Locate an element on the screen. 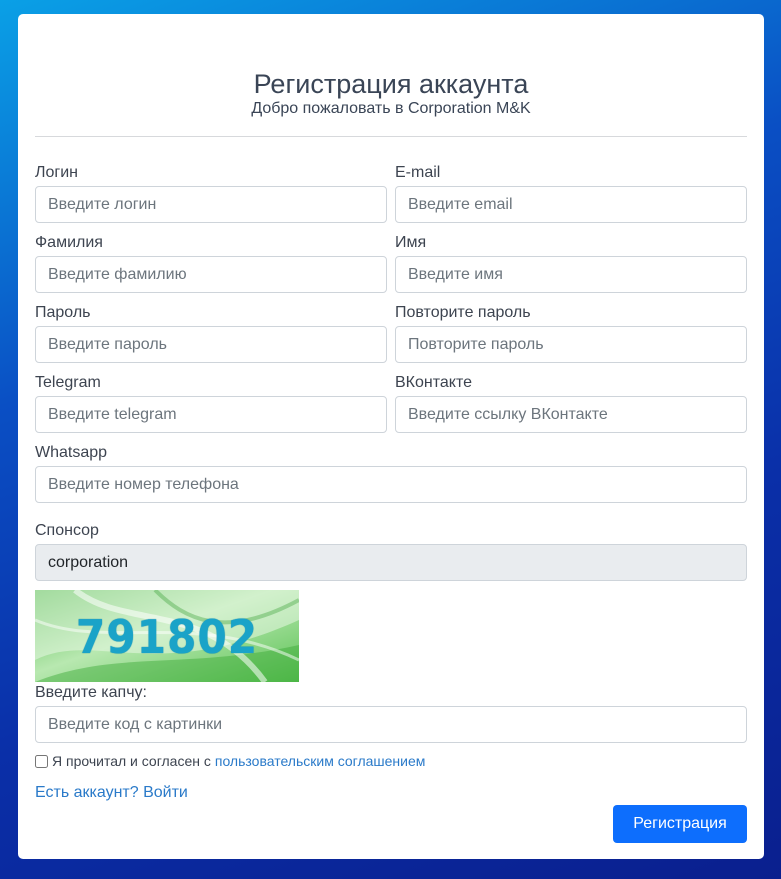 Image resolution: width=781 pixels, height=879 pixels. login-link: Есть аккаунт? Войти is located at coordinates (111, 793).